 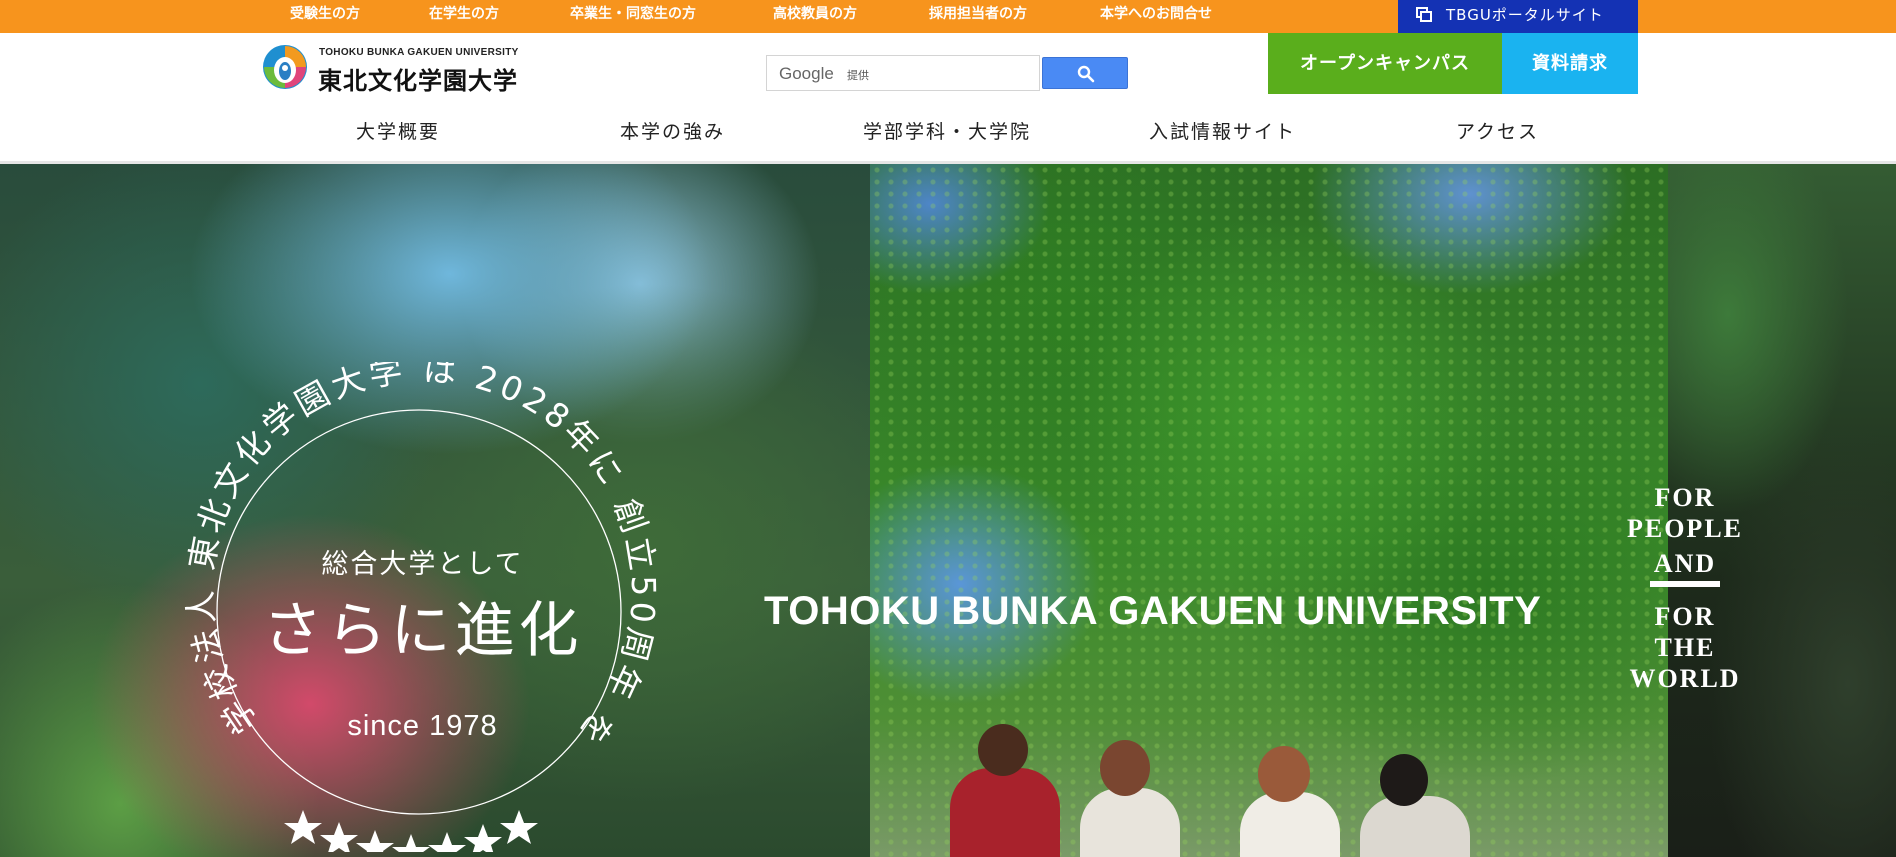 What do you see at coordinates (325, 14) in the screenshot?
I see `top-link-applicants: 受験生の方` at bounding box center [325, 14].